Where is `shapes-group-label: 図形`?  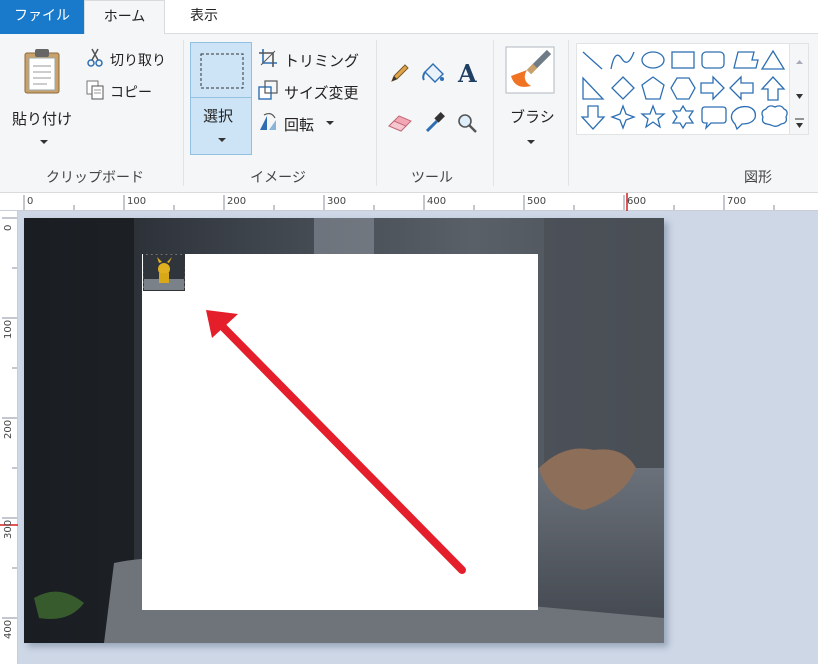 shapes-group-label: 図形 is located at coordinates (758, 178).